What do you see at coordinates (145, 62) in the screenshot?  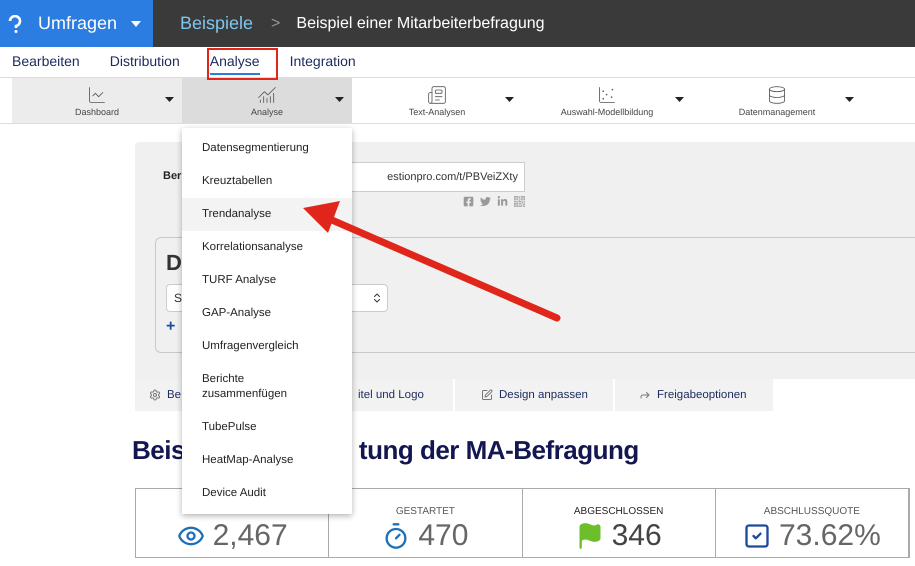 I see `nav-tab: Distribution` at bounding box center [145, 62].